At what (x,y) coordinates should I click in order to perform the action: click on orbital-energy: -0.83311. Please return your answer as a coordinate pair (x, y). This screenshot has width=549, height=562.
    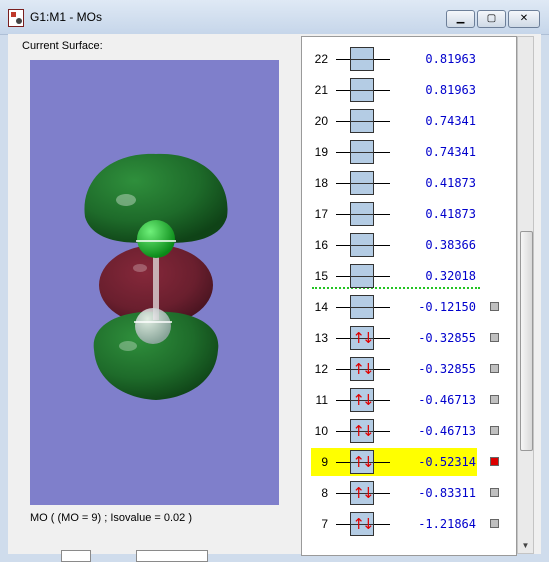
    Looking at the image, I should click on (447, 493).